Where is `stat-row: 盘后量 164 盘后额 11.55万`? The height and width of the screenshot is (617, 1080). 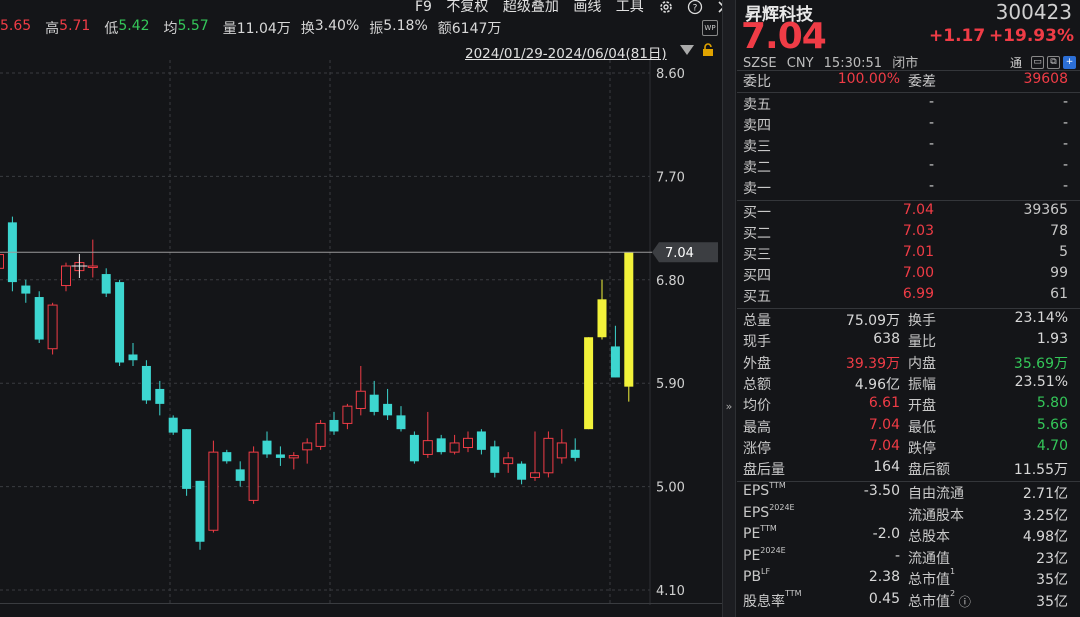
stat-row: 盘后量 164 盘后额 11.55万 is located at coordinates (908, 469).